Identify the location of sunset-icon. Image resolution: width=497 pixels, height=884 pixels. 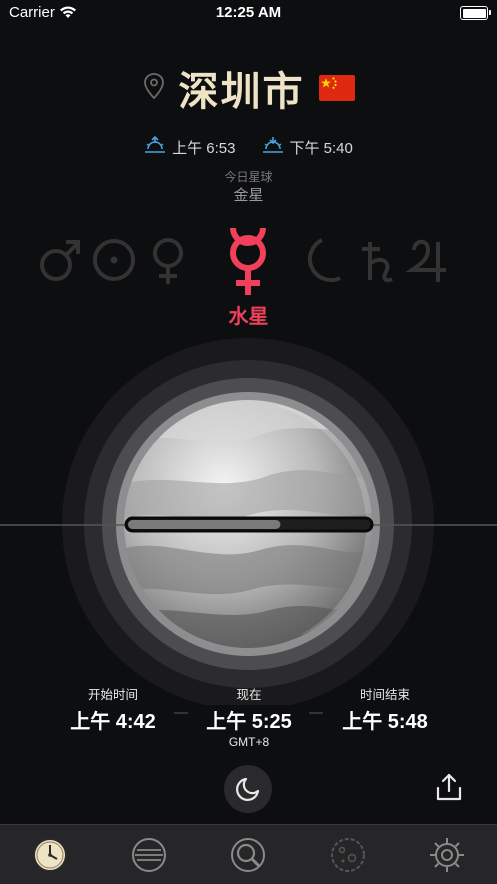
(273, 147).